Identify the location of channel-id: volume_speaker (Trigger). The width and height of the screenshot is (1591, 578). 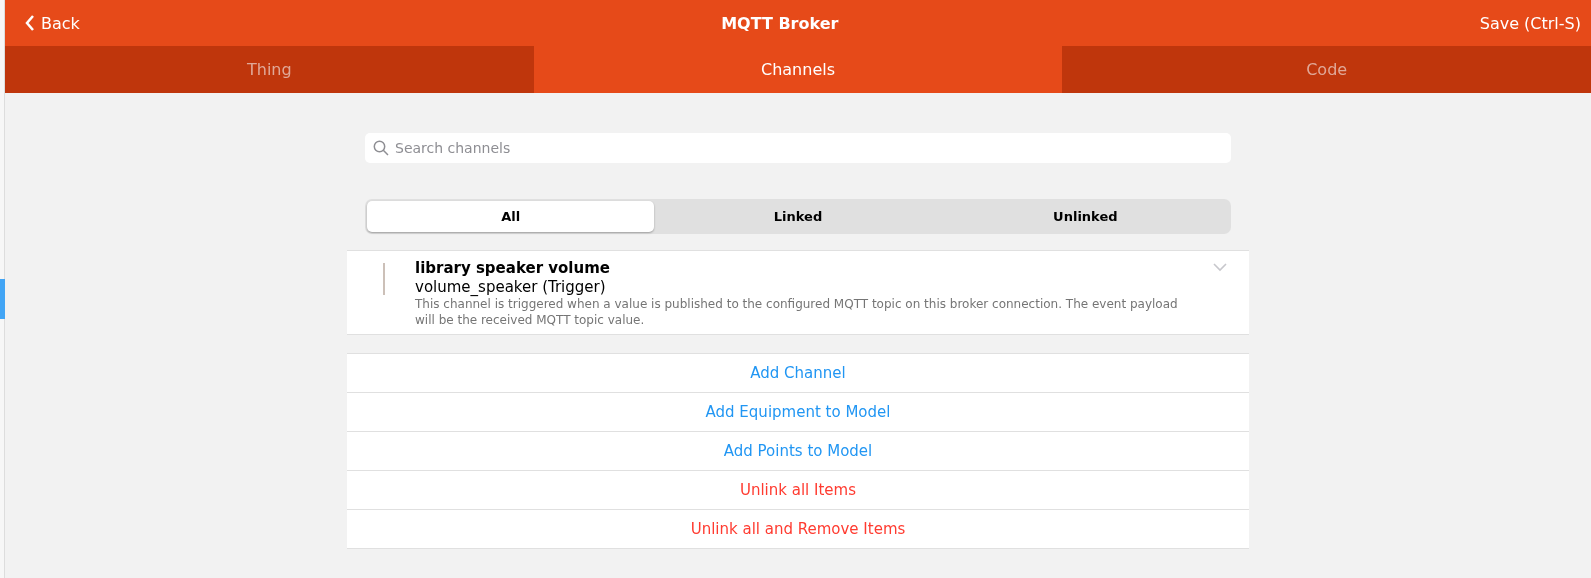
(511, 287).